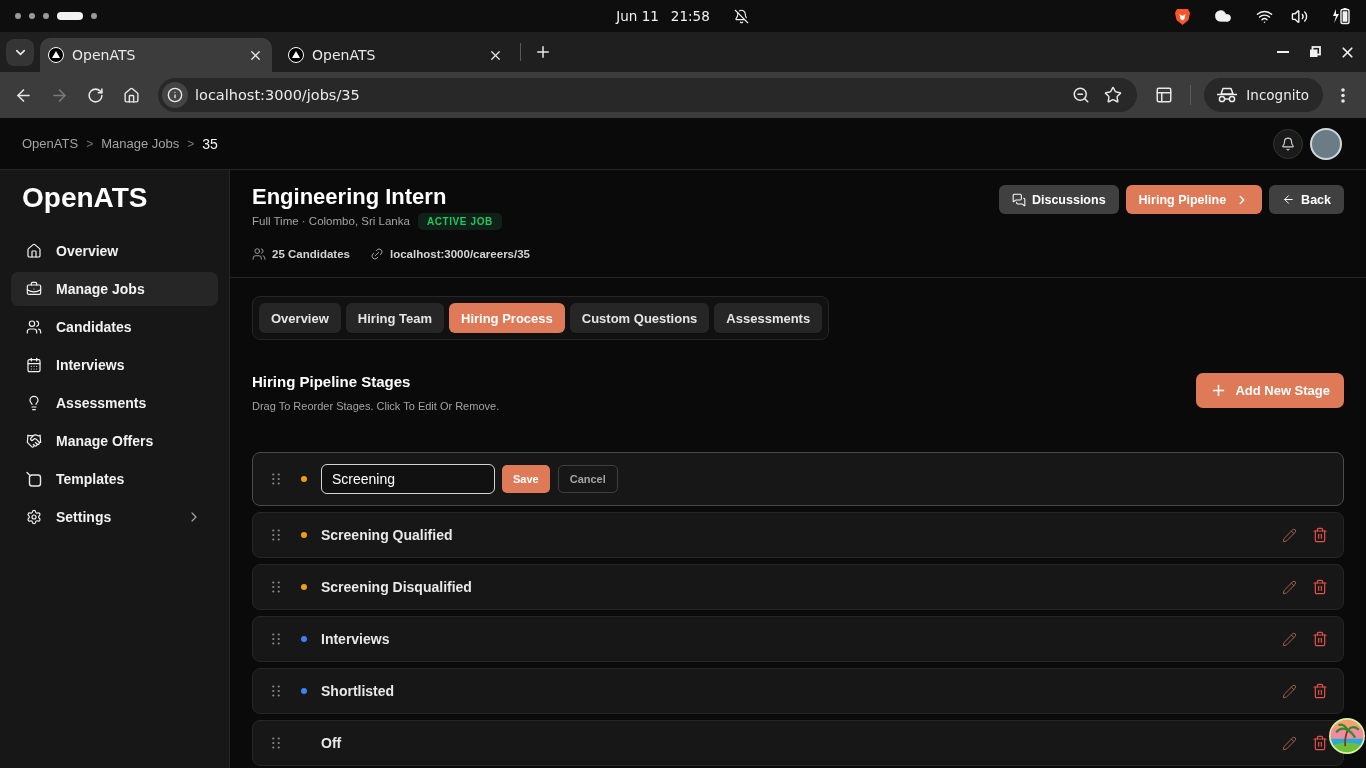  I want to click on settings-icon, so click(34, 517).